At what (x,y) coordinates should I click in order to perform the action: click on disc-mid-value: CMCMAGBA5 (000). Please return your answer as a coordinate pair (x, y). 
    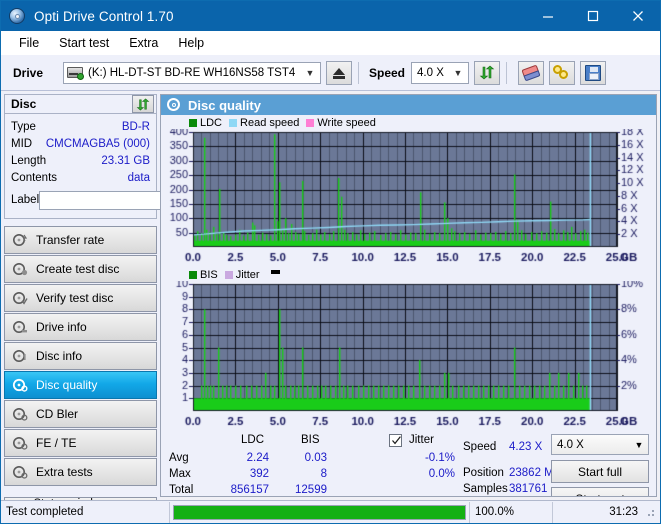
    Looking at the image, I should click on (97, 143).